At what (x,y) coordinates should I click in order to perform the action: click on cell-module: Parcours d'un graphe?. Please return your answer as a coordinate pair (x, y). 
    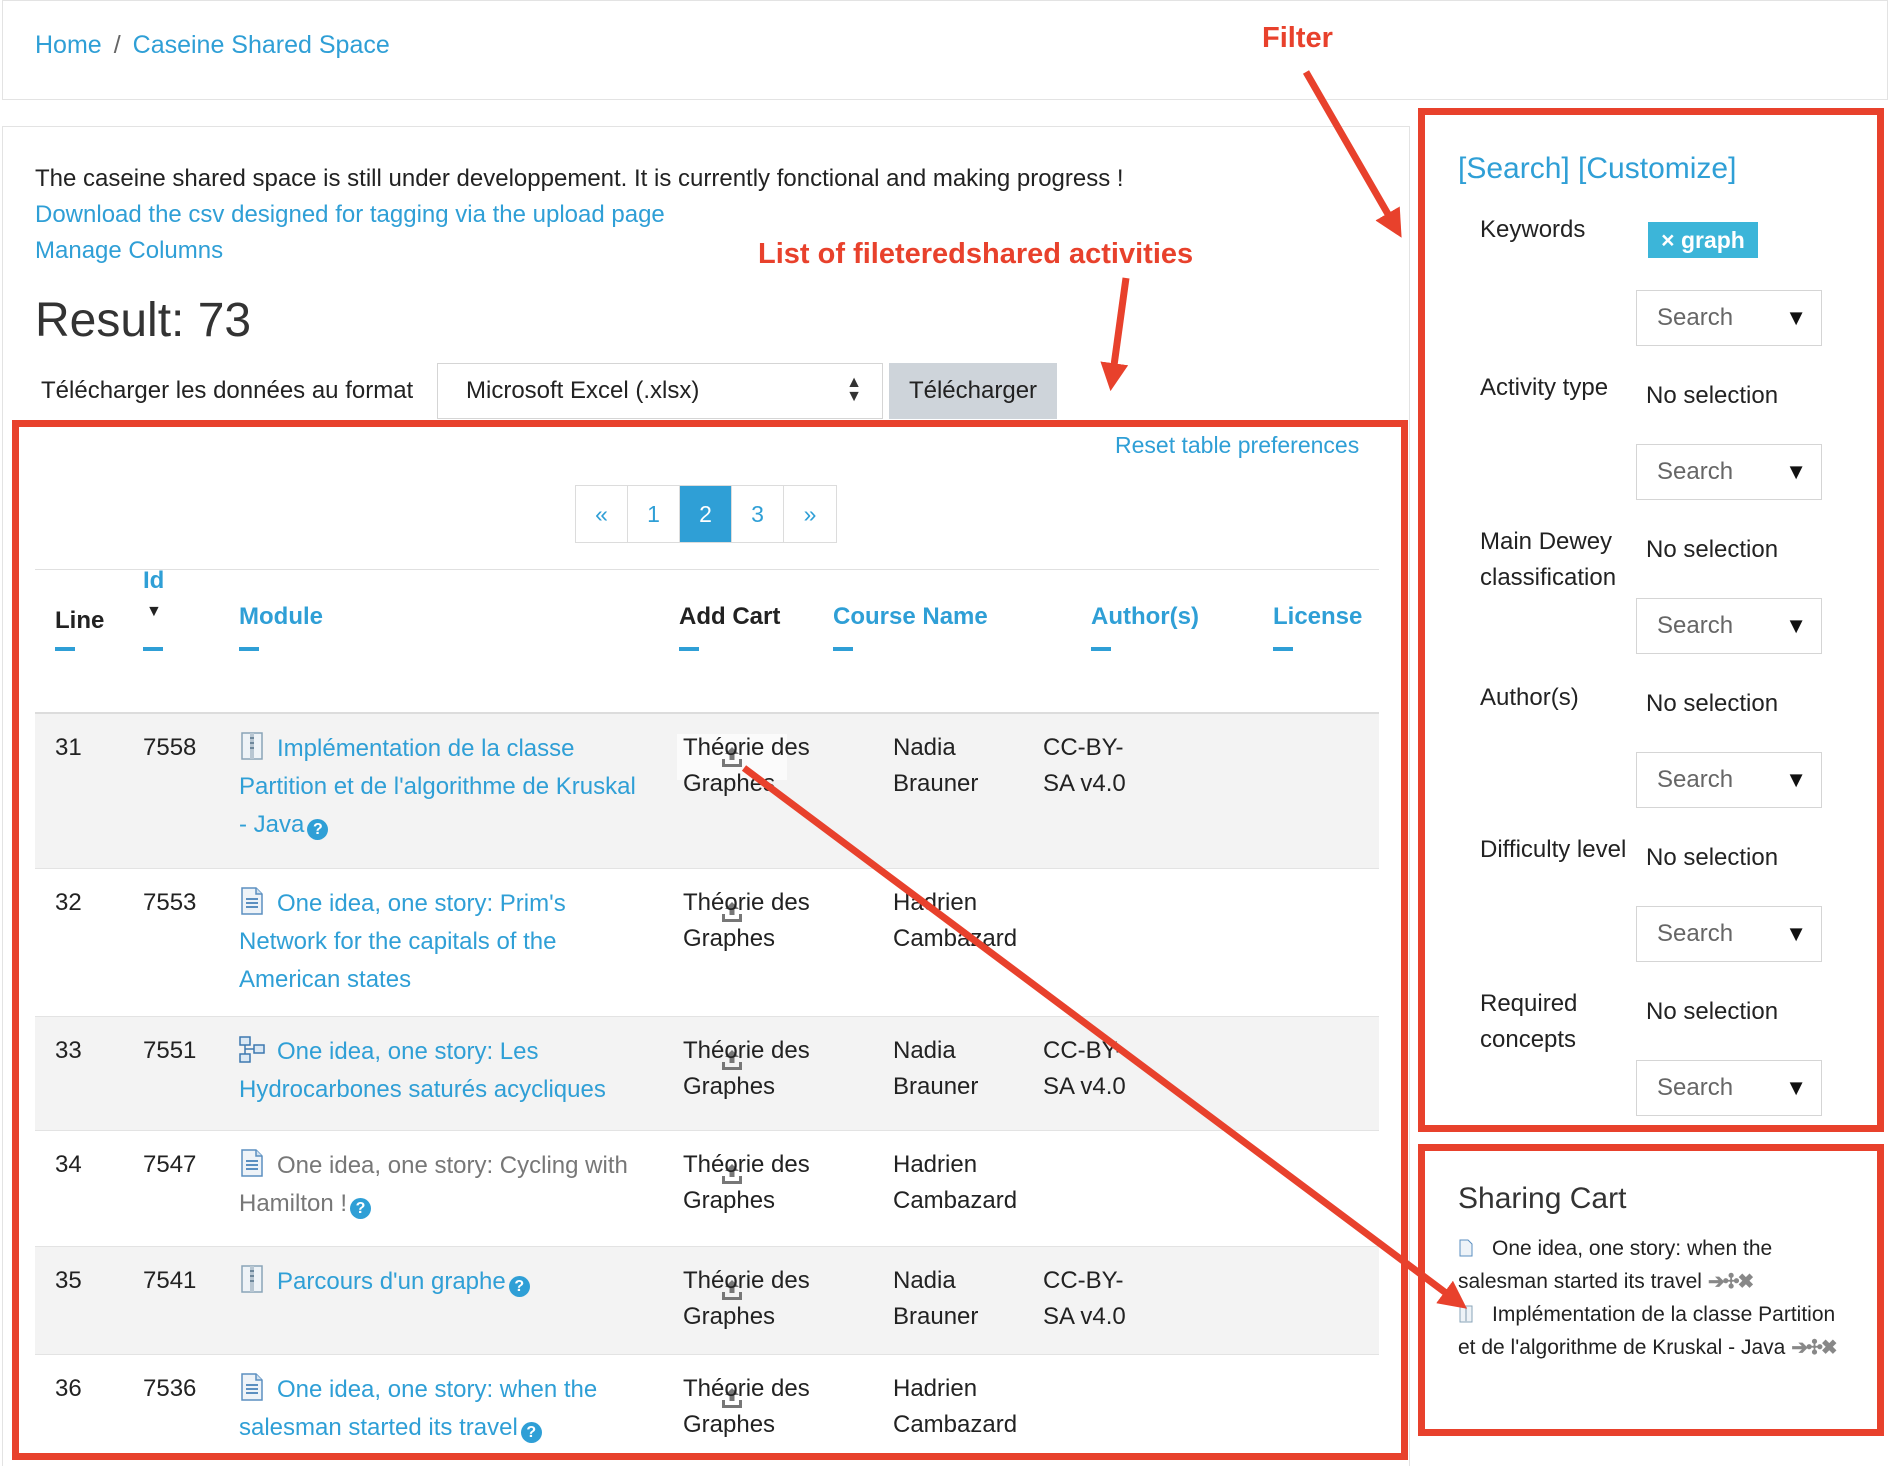
    Looking at the image, I should click on (439, 1282).